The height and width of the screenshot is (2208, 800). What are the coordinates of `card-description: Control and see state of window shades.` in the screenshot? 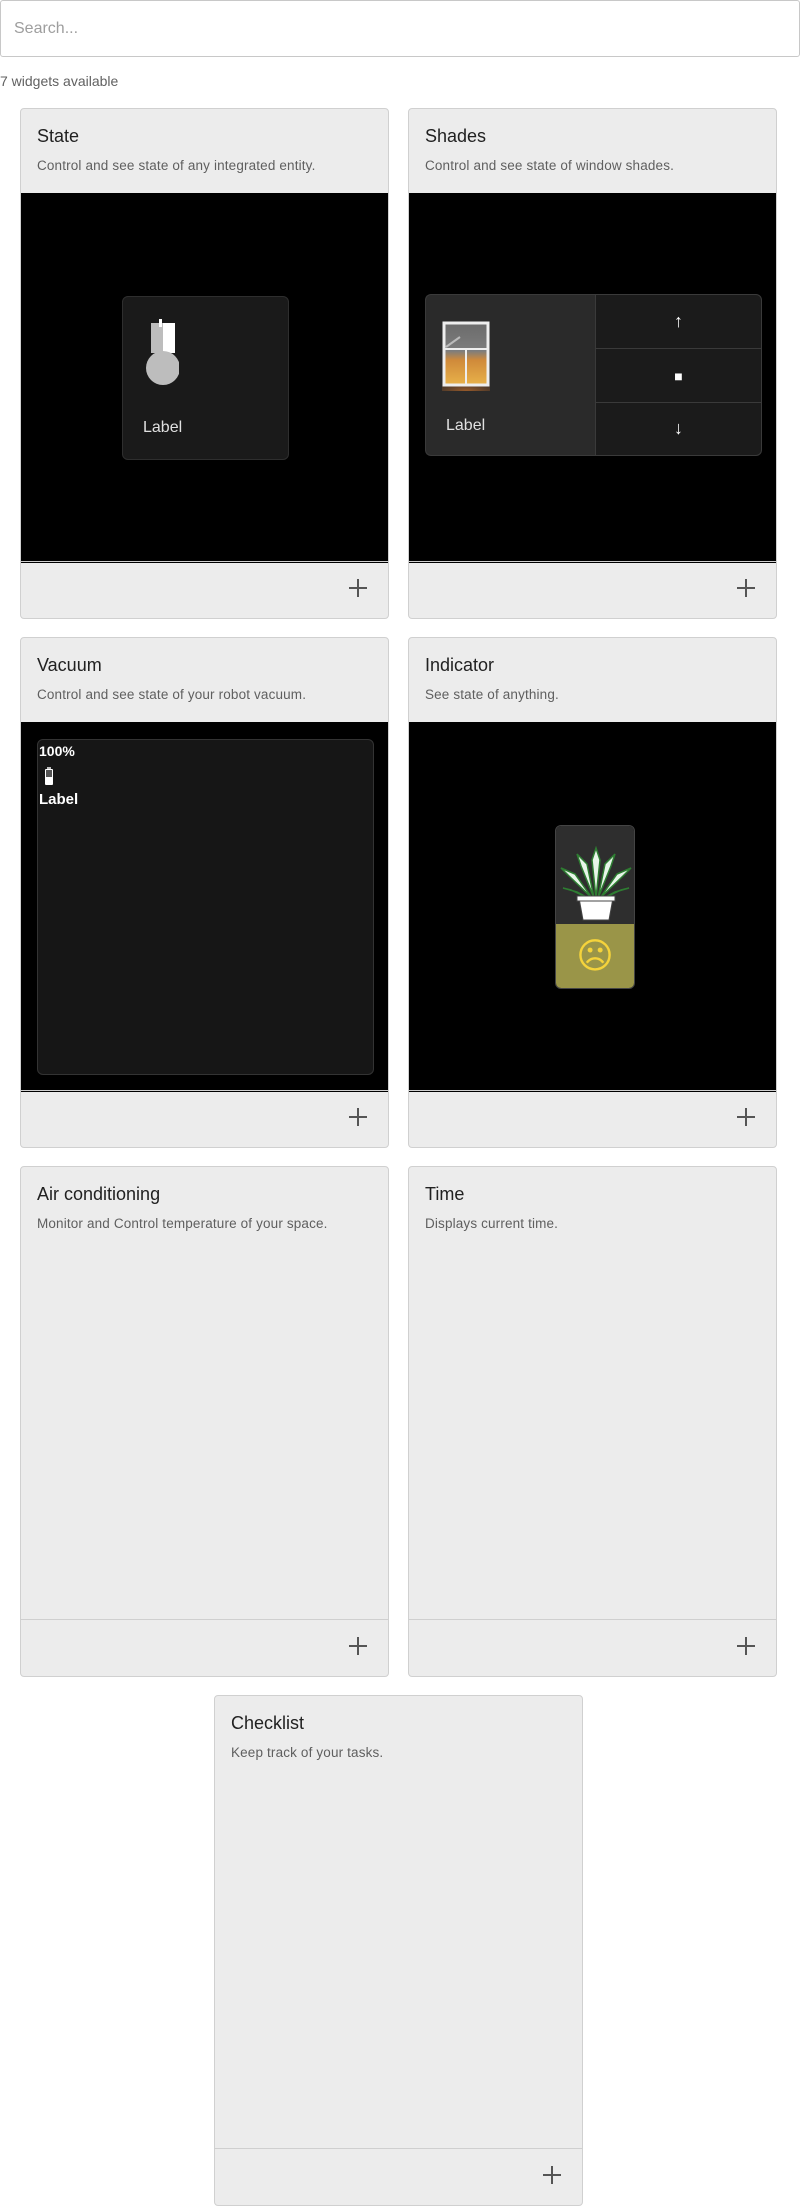 It's located at (549, 165).